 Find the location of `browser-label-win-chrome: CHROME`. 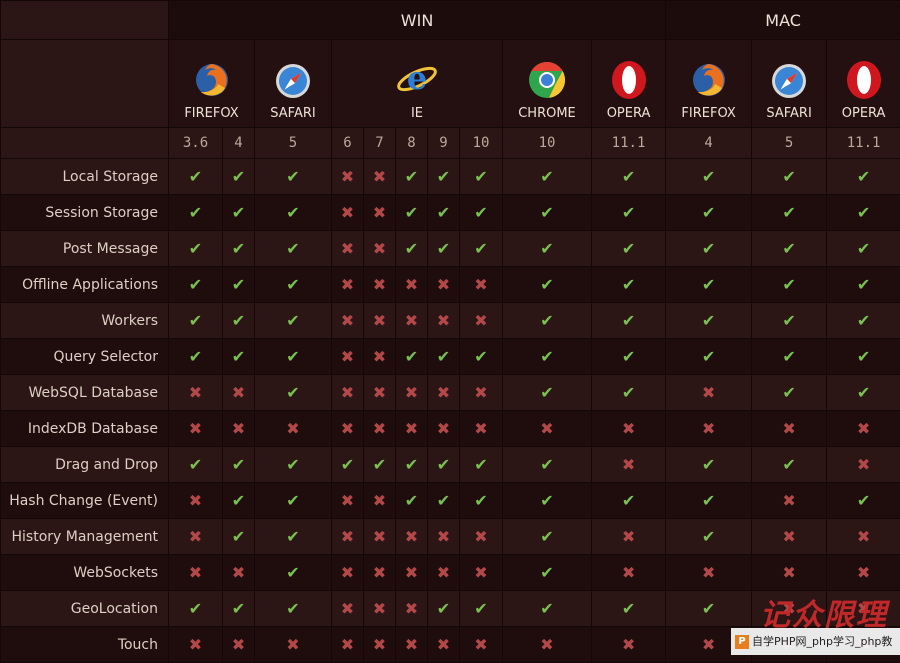

browser-label-win-chrome: CHROME is located at coordinates (547, 113).